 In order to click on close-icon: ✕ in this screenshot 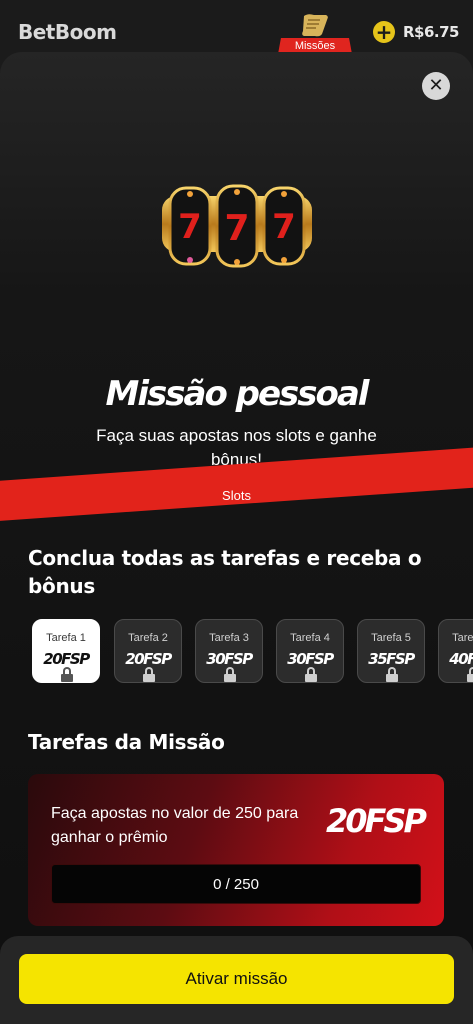, I will do `click(436, 86)`.